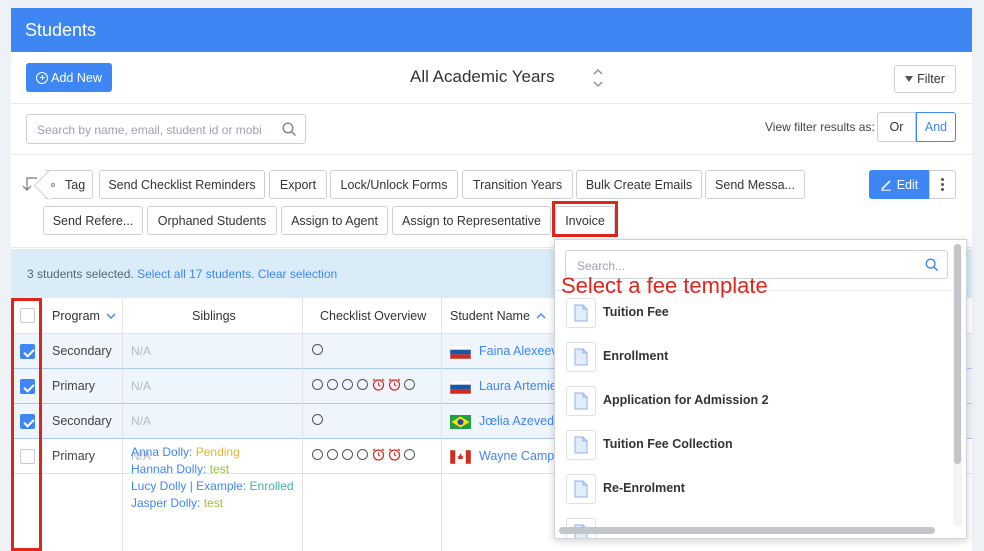 This screenshot has height=551, width=984. What do you see at coordinates (219, 469) in the screenshot?
I see `sibling-status: test` at bounding box center [219, 469].